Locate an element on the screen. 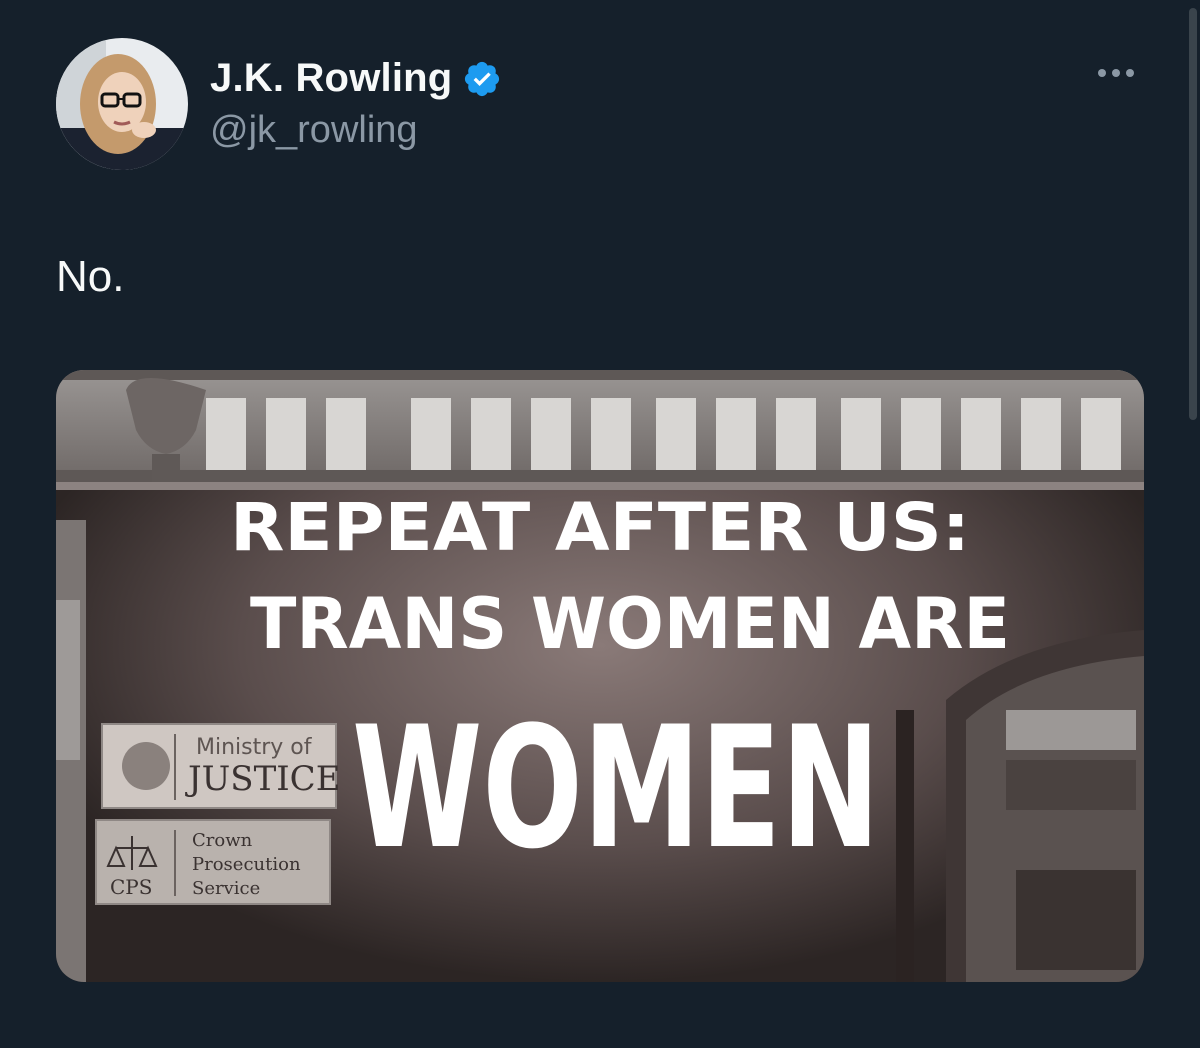 Image resolution: width=1200 pixels, height=1048 pixels. scrollbar is located at coordinates (1193, 215).